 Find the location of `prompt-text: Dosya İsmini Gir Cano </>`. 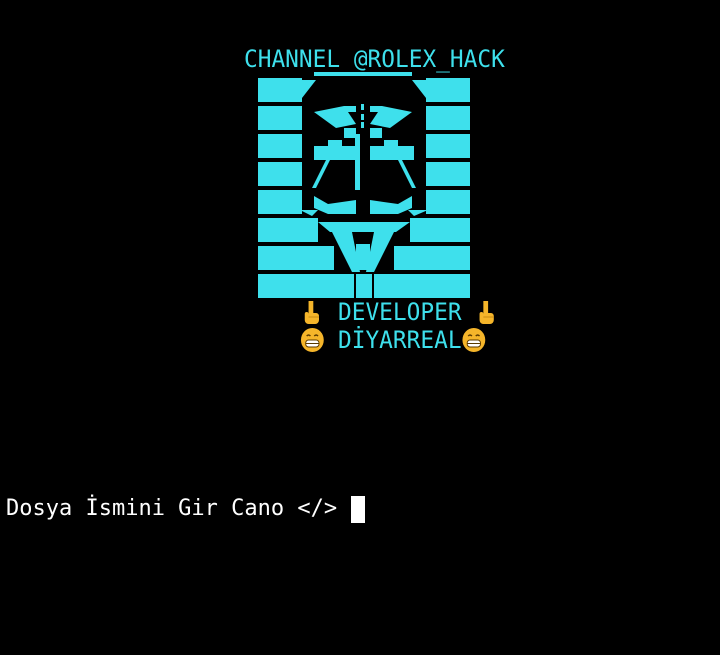

prompt-text: Dosya İsmini Gir Cano </> is located at coordinates (172, 508).